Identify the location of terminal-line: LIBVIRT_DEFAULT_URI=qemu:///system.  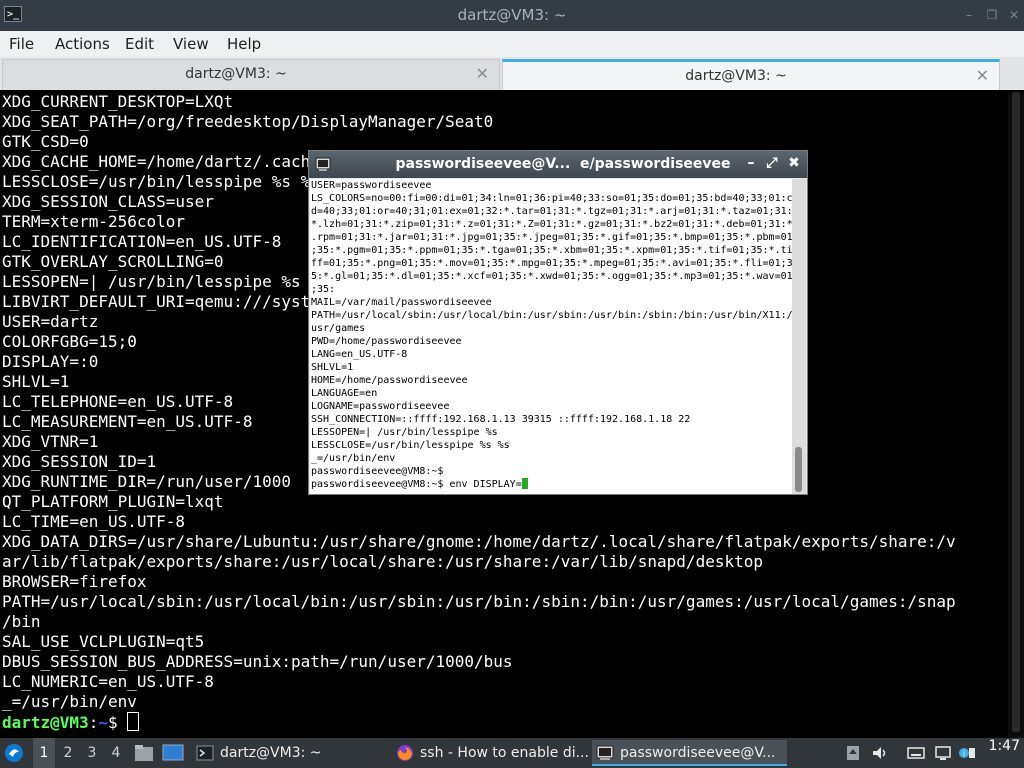
(166, 301).